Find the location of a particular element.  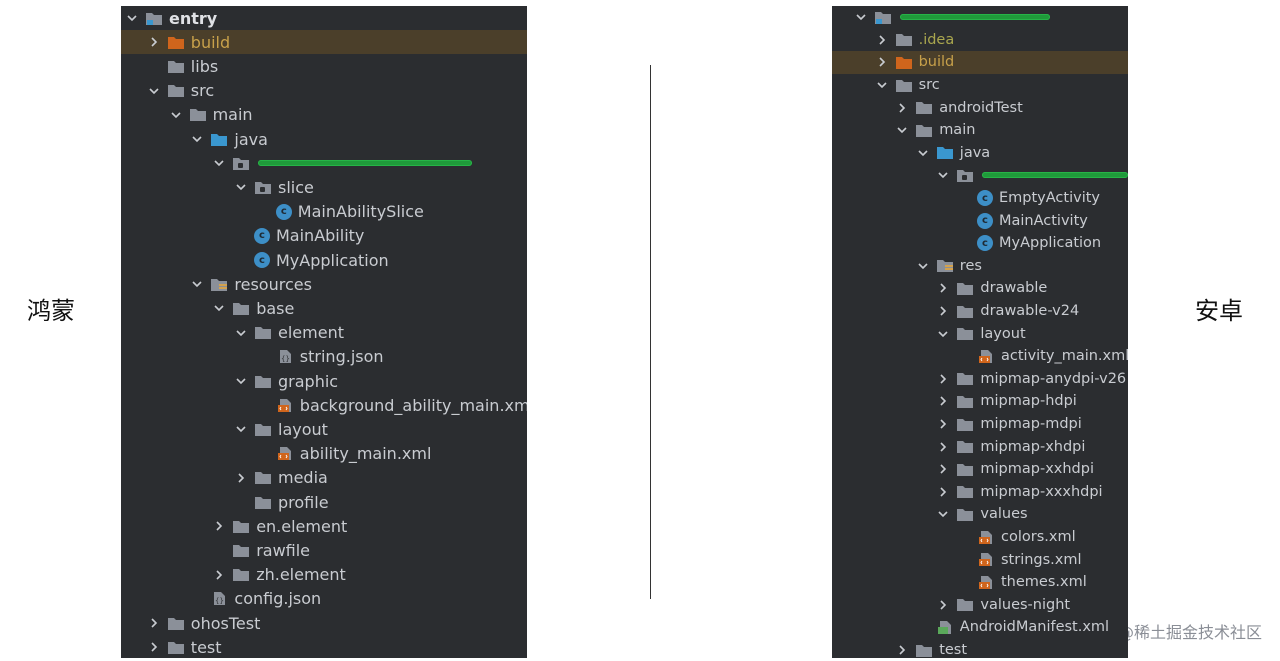

tree-row: profile is located at coordinates (324, 502).